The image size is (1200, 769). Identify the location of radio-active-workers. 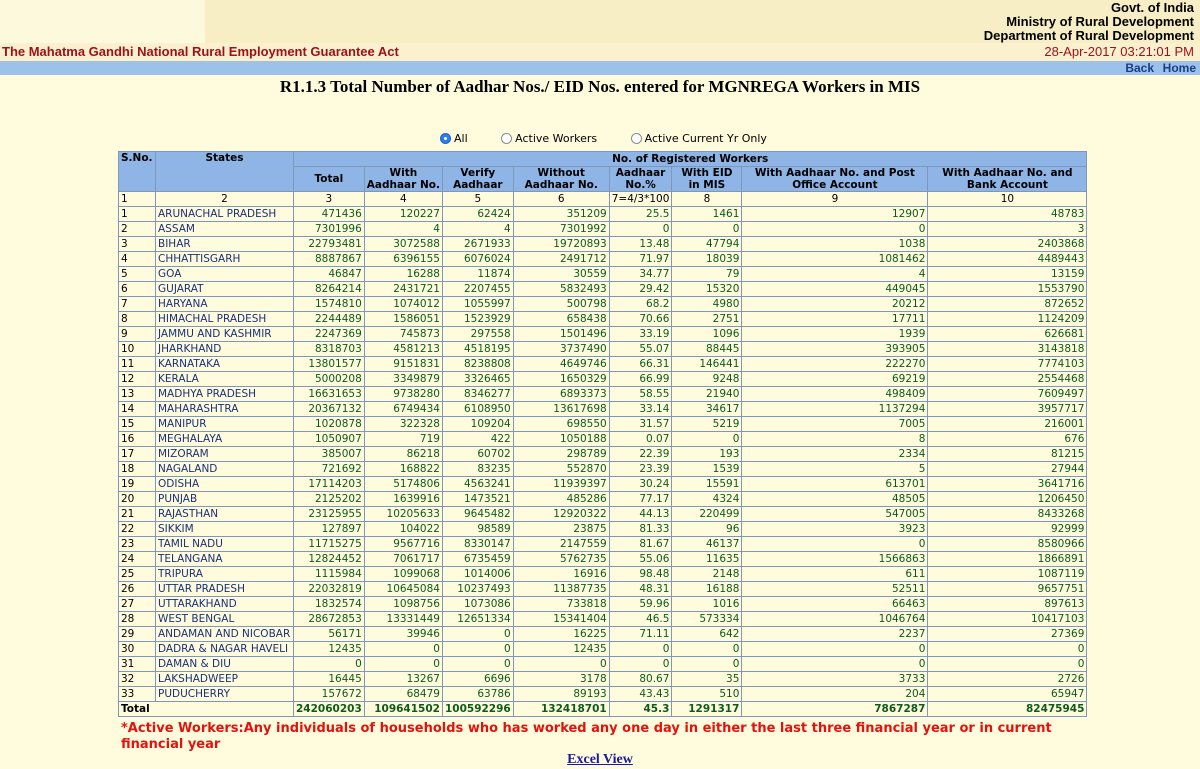
(507, 138).